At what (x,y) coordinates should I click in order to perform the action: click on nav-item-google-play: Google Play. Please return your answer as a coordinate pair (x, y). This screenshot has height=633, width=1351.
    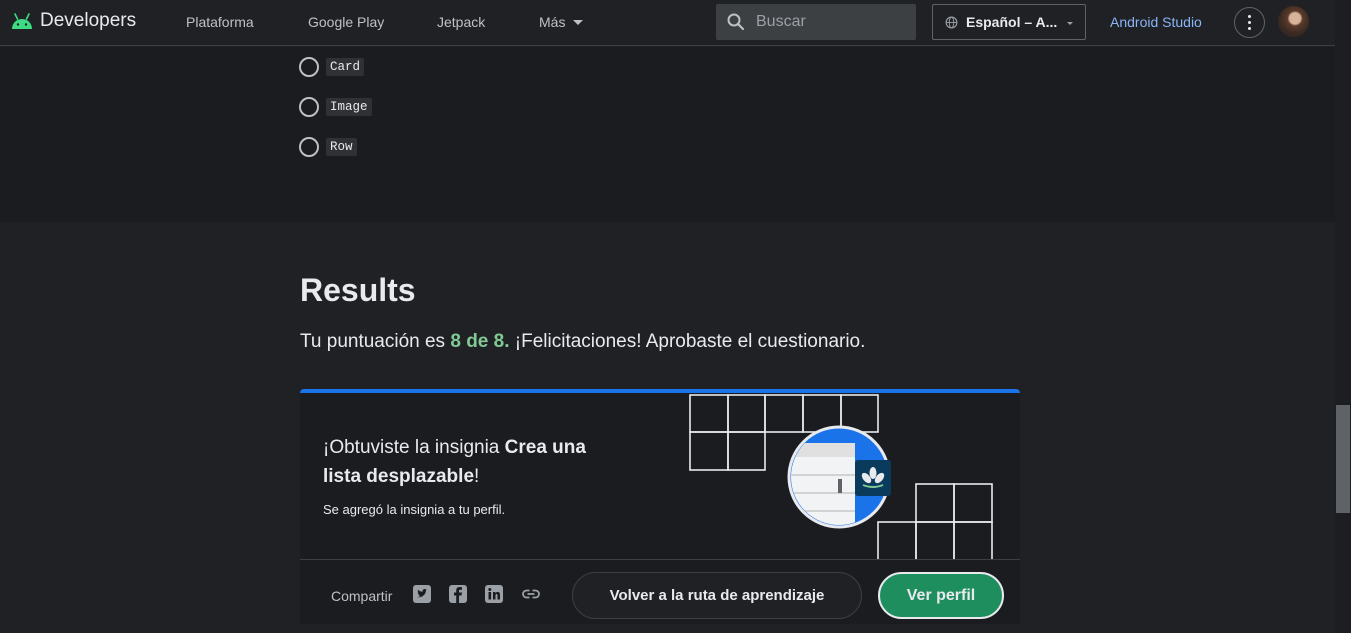
    Looking at the image, I should click on (346, 22).